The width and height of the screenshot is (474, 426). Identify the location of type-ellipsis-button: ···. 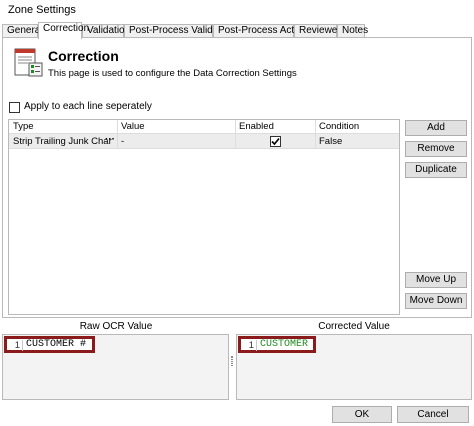
(110, 139).